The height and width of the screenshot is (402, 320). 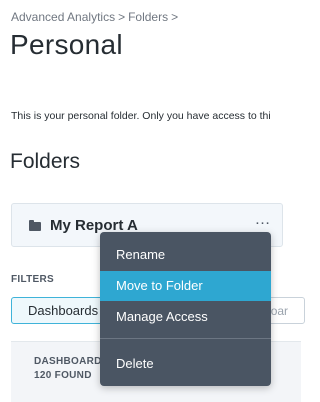 I want to click on page-title: Personal, so click(x=66, y=44).